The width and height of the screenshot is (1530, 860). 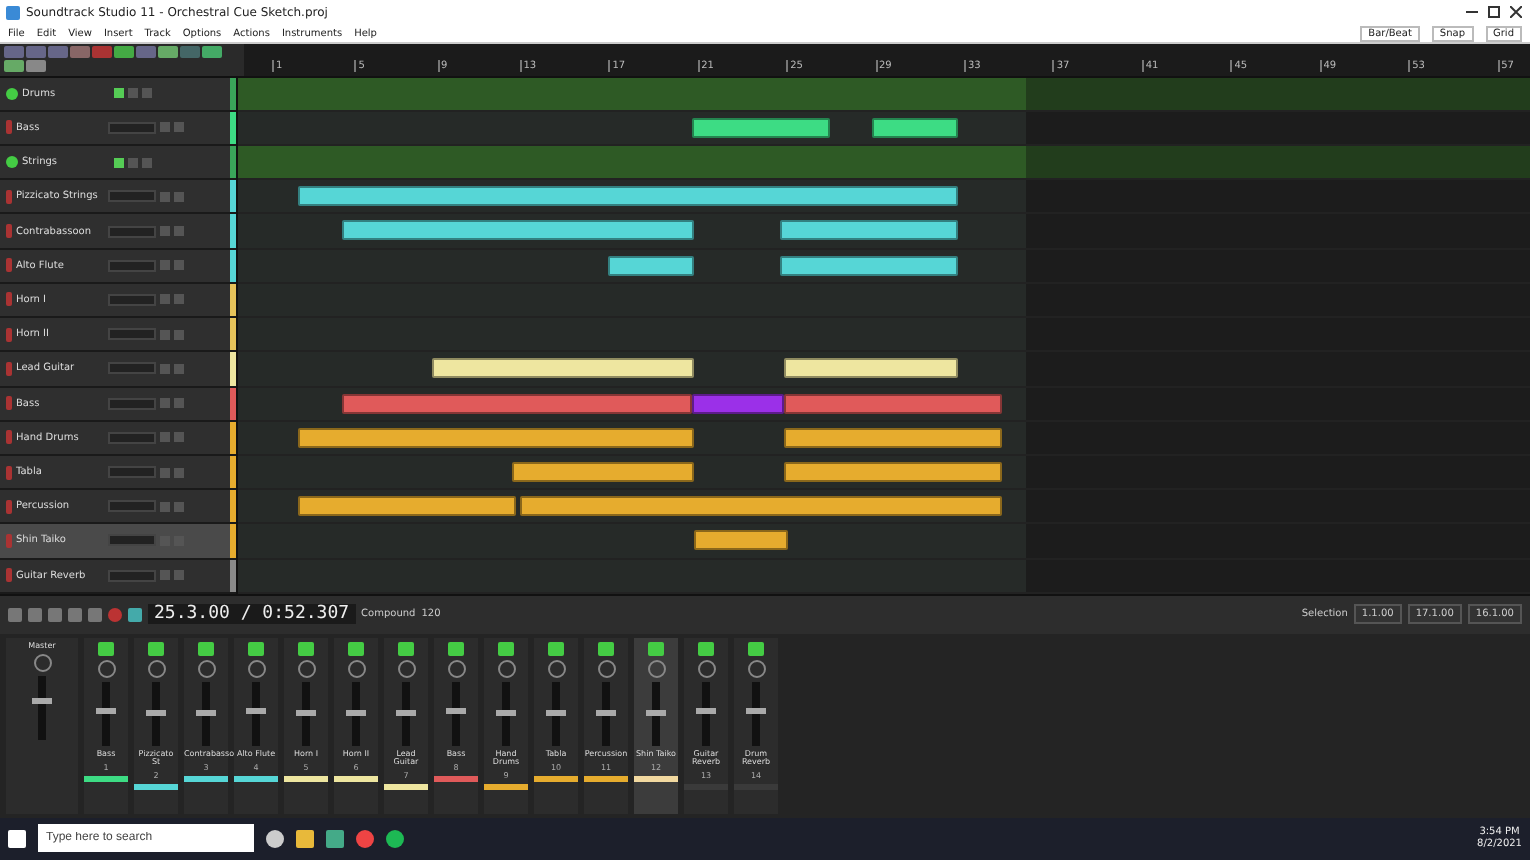 What do you see at coordinates (17, 838) in the screenshot?
I see `start-icon` at bounding box center [17, 838].